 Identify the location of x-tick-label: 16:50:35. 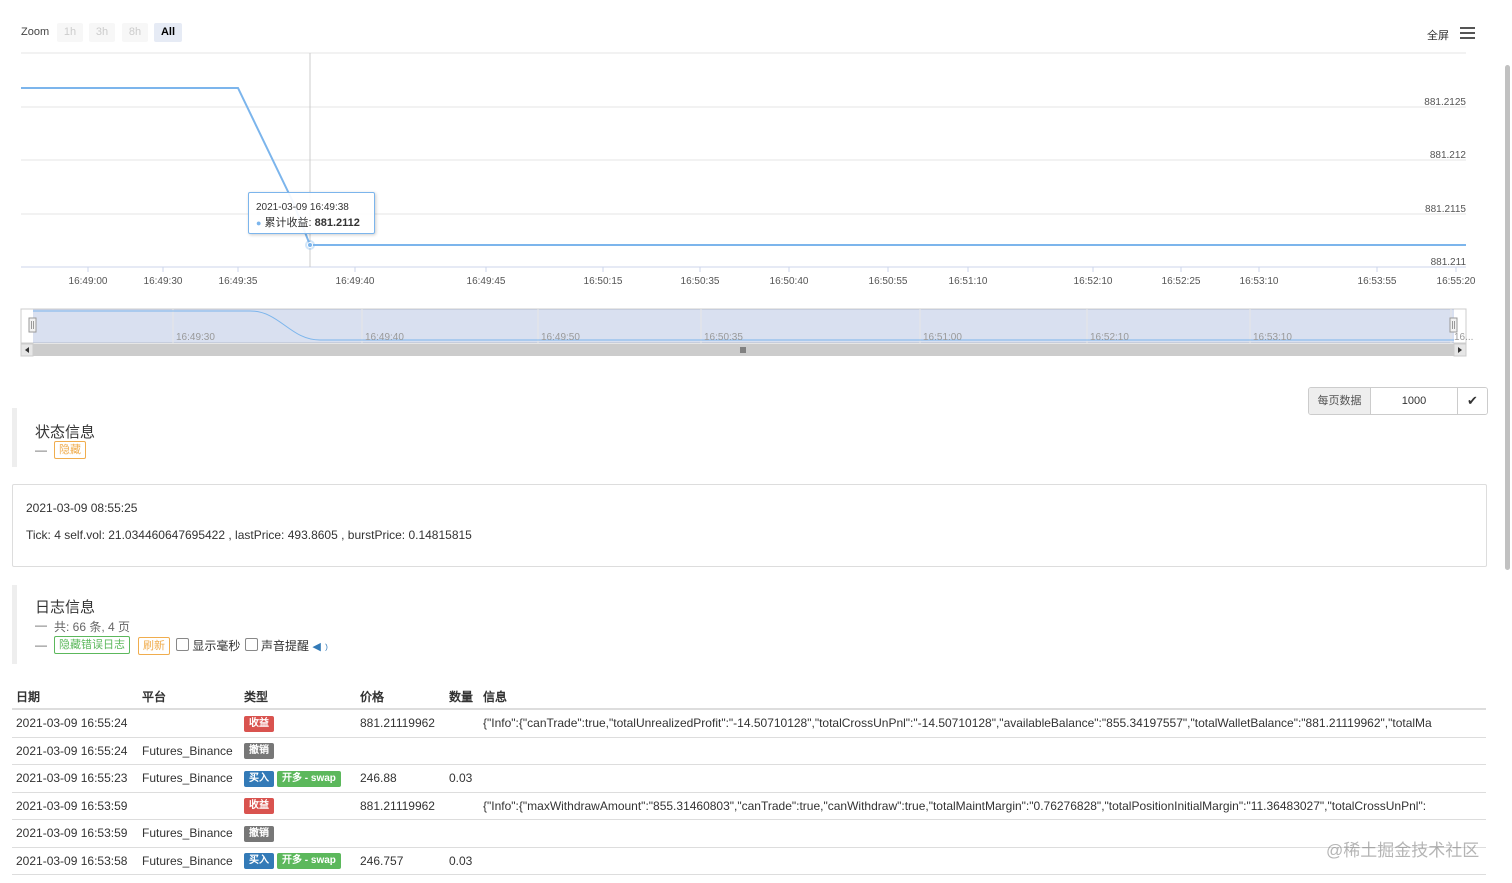
(700, 281).